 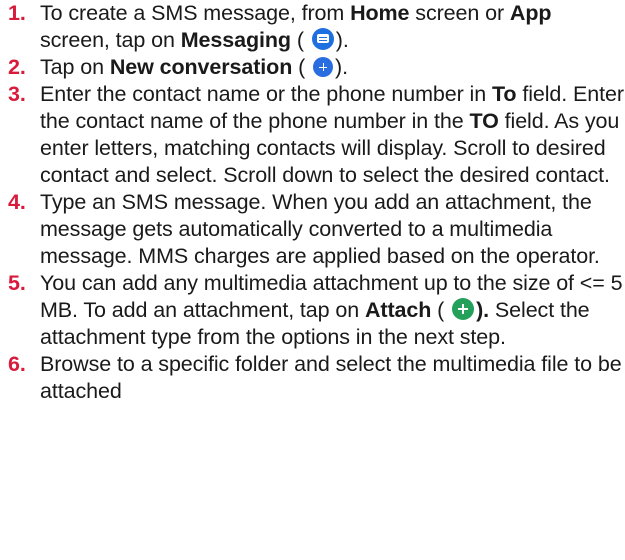 What do you see at coordinates (312, 67) in the screenshot?
I see `step-2: 2. Tap on New conversation ( ).` at bounding box center [312, 67].